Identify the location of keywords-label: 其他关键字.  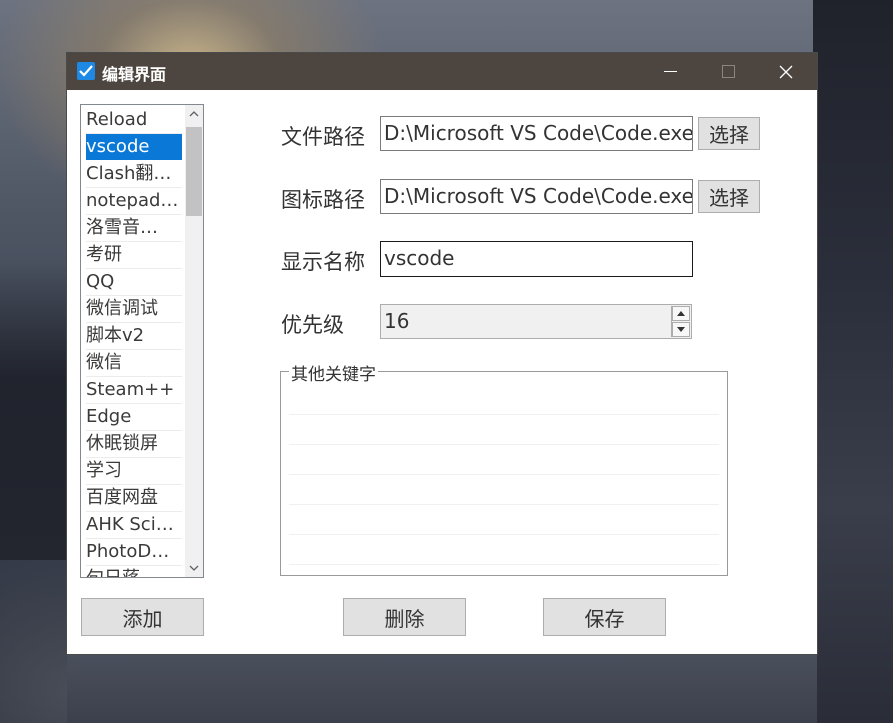
(333, 372).